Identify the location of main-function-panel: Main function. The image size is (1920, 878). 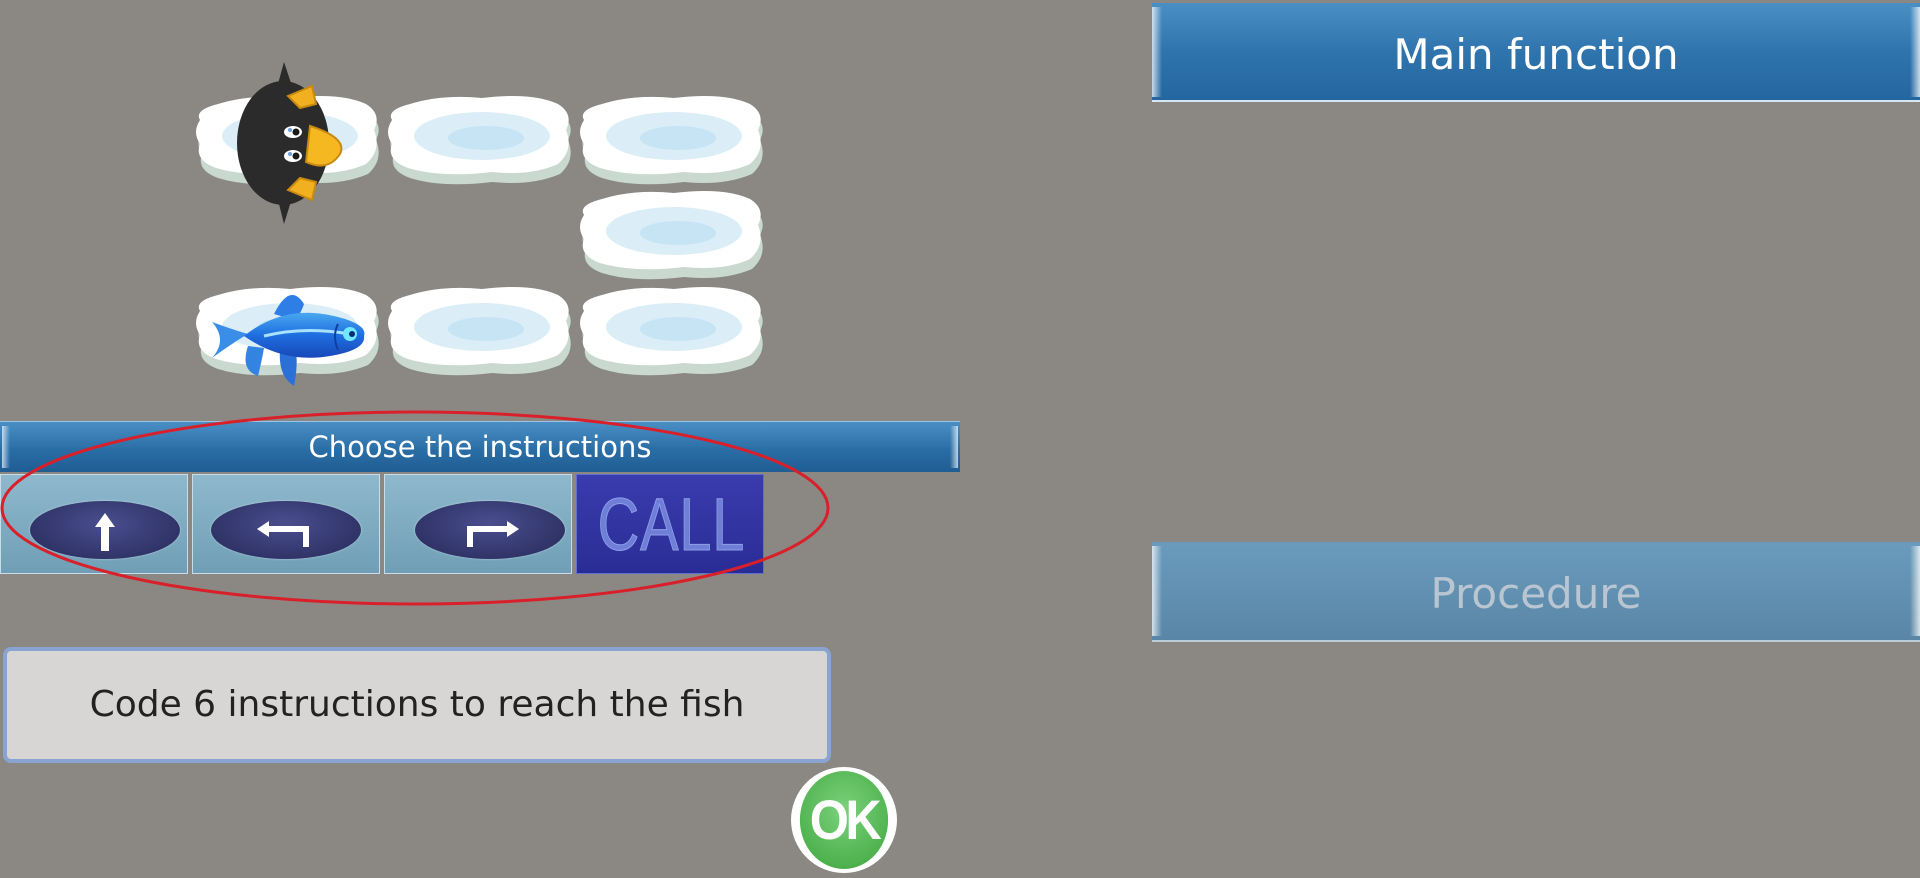
(1536, 52).